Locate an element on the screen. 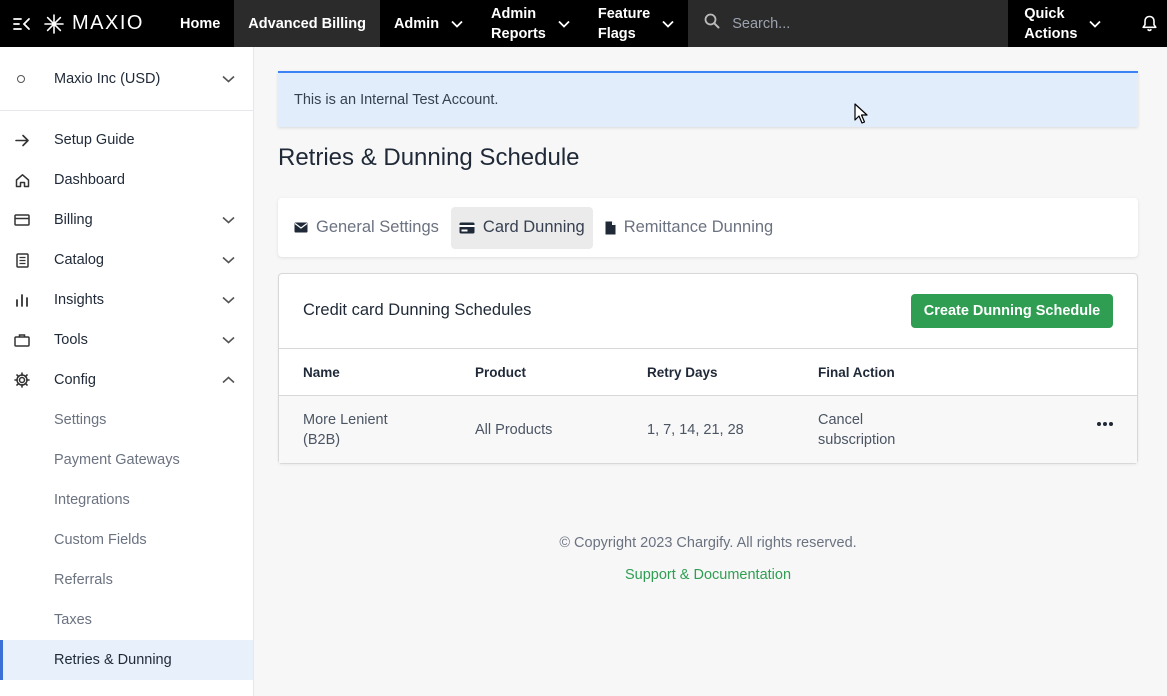 The width and height of the screenshot is (1167, 696). sidebar-item-taxes: Taxes is located at coordinates (126, 620).